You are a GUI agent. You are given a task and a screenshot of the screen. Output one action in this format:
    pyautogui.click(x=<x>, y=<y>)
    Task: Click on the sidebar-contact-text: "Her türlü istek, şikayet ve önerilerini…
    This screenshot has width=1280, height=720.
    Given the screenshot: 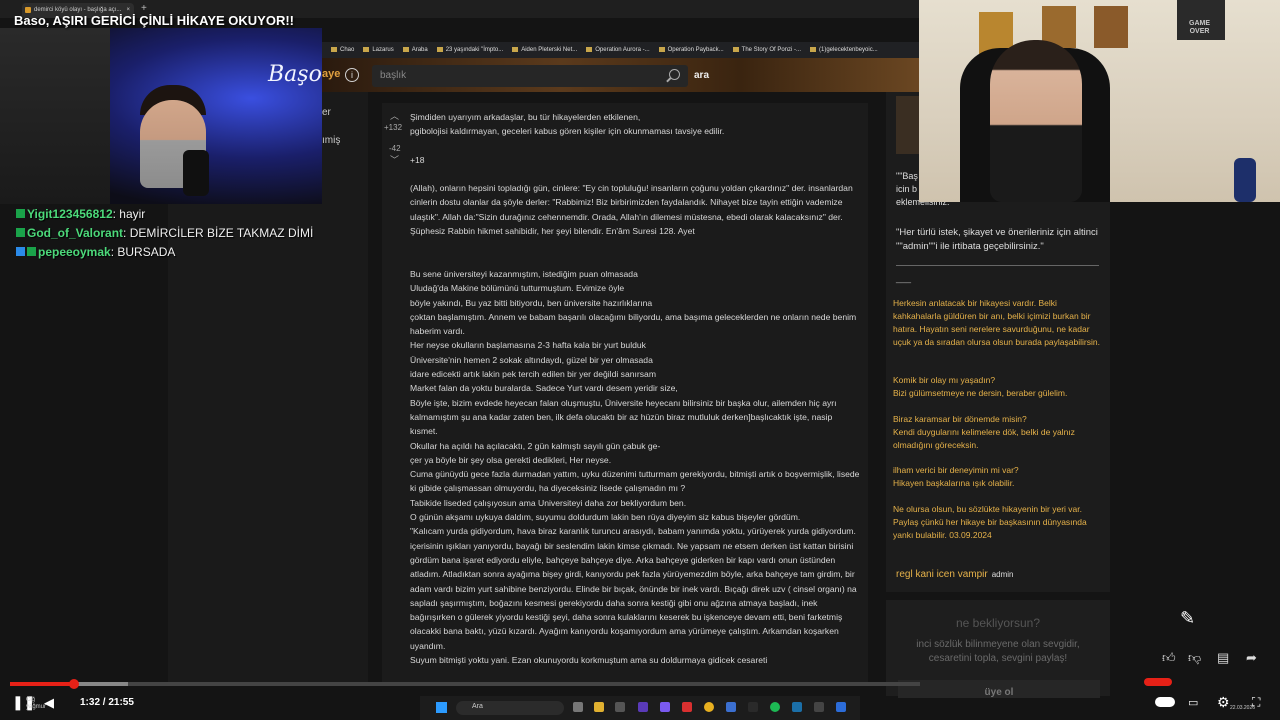 What is the action you would take?
    pyautogui.click(x=997, y=239)
    